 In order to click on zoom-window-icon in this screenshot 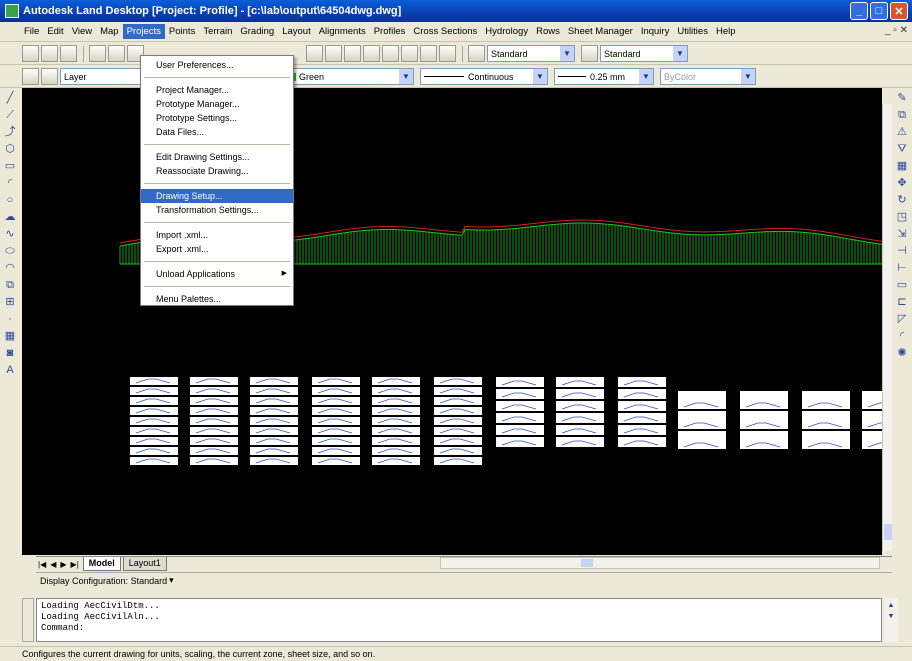, I will do `click(352, 53)`.